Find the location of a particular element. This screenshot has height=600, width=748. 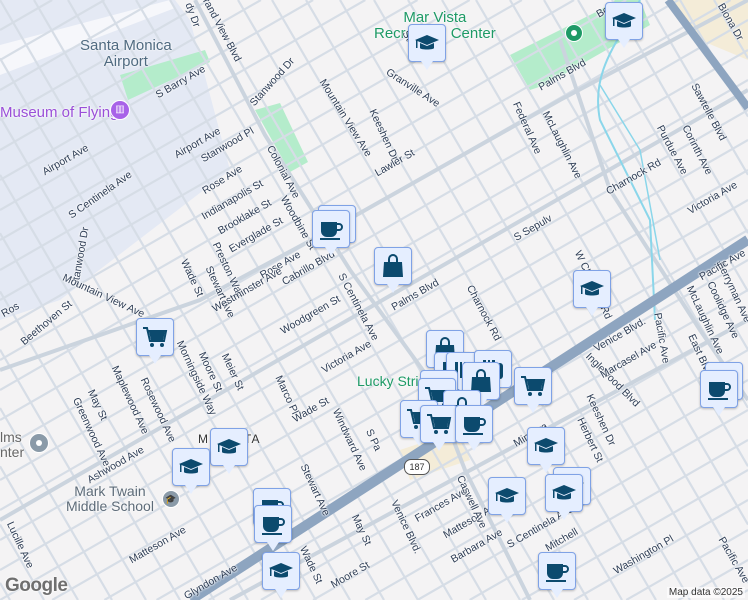

school-pin-icon: 🎓 is located at coordinates (171, 499).